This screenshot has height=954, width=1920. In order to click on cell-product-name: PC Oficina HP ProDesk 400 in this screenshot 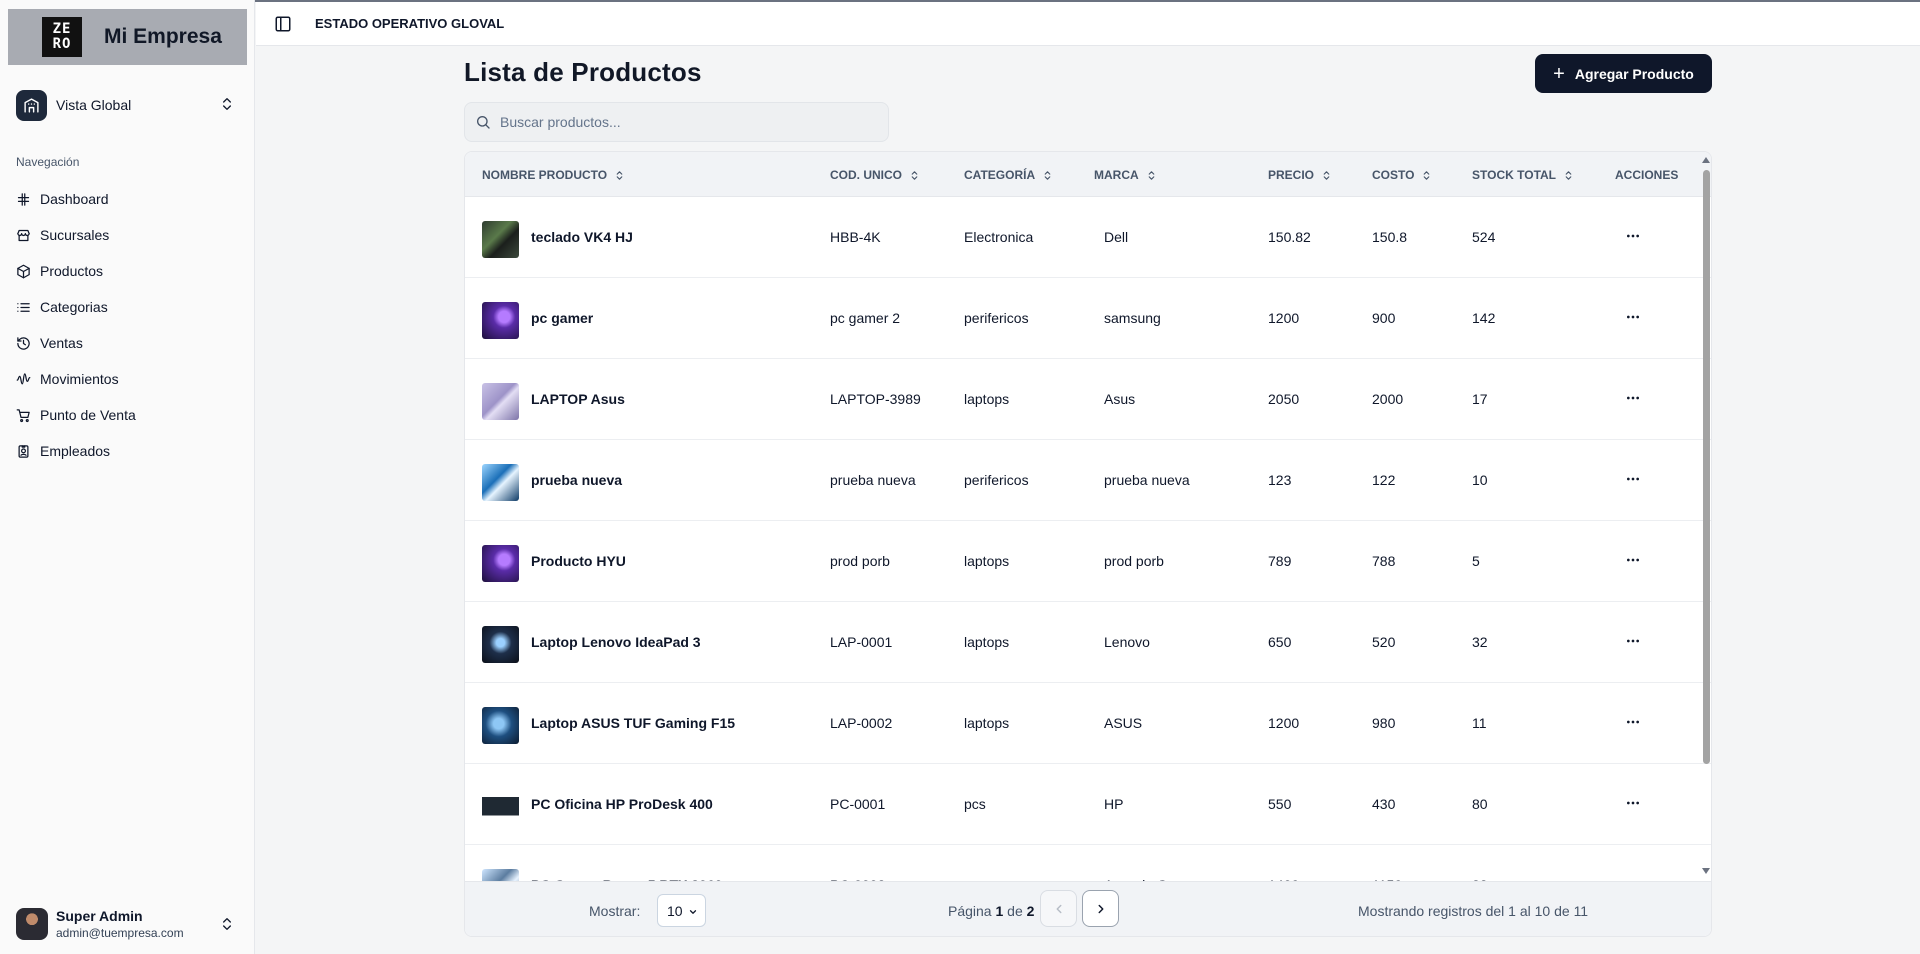, I will do `click(622, 804)`.